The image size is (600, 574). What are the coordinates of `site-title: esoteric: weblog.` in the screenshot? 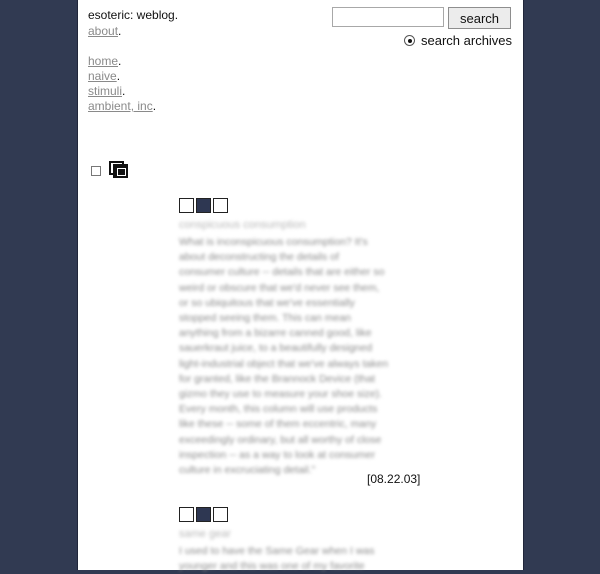 It's located at (133, 15).